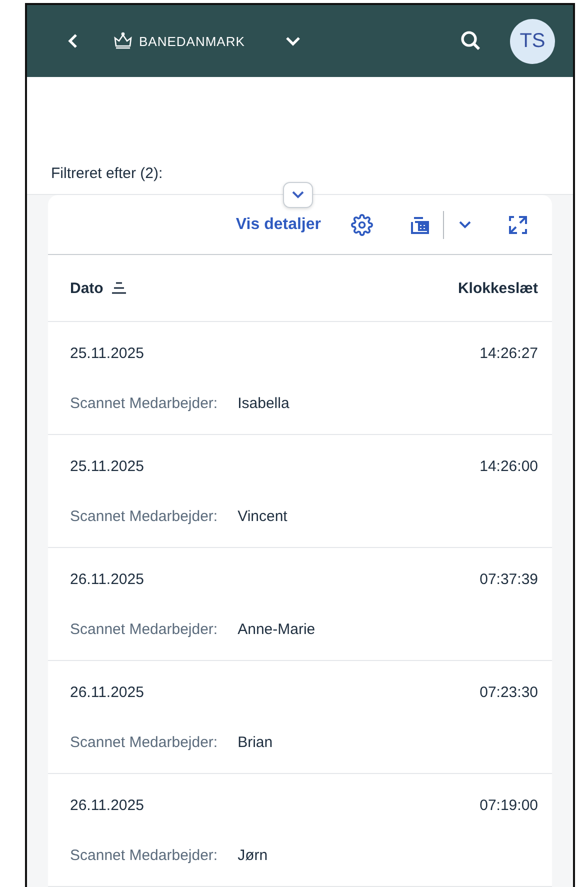 This screenshot has width=577, height=887. I want to click on time-cell: 07:37:39, so click(509, 579).